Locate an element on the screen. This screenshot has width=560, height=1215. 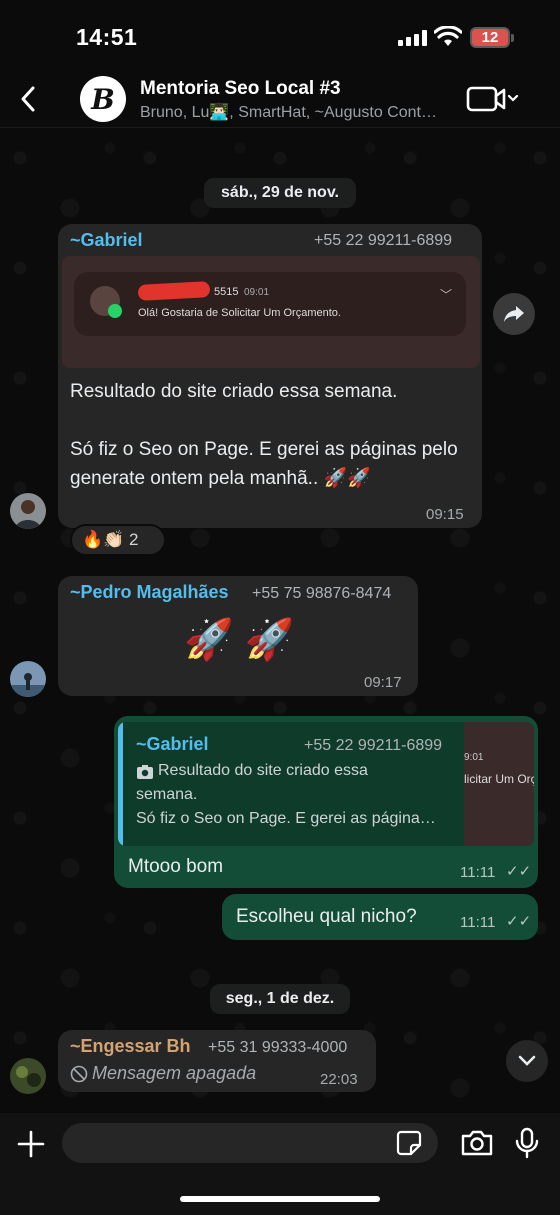
cellular-signal-icon is located at coordinates (413, 38).